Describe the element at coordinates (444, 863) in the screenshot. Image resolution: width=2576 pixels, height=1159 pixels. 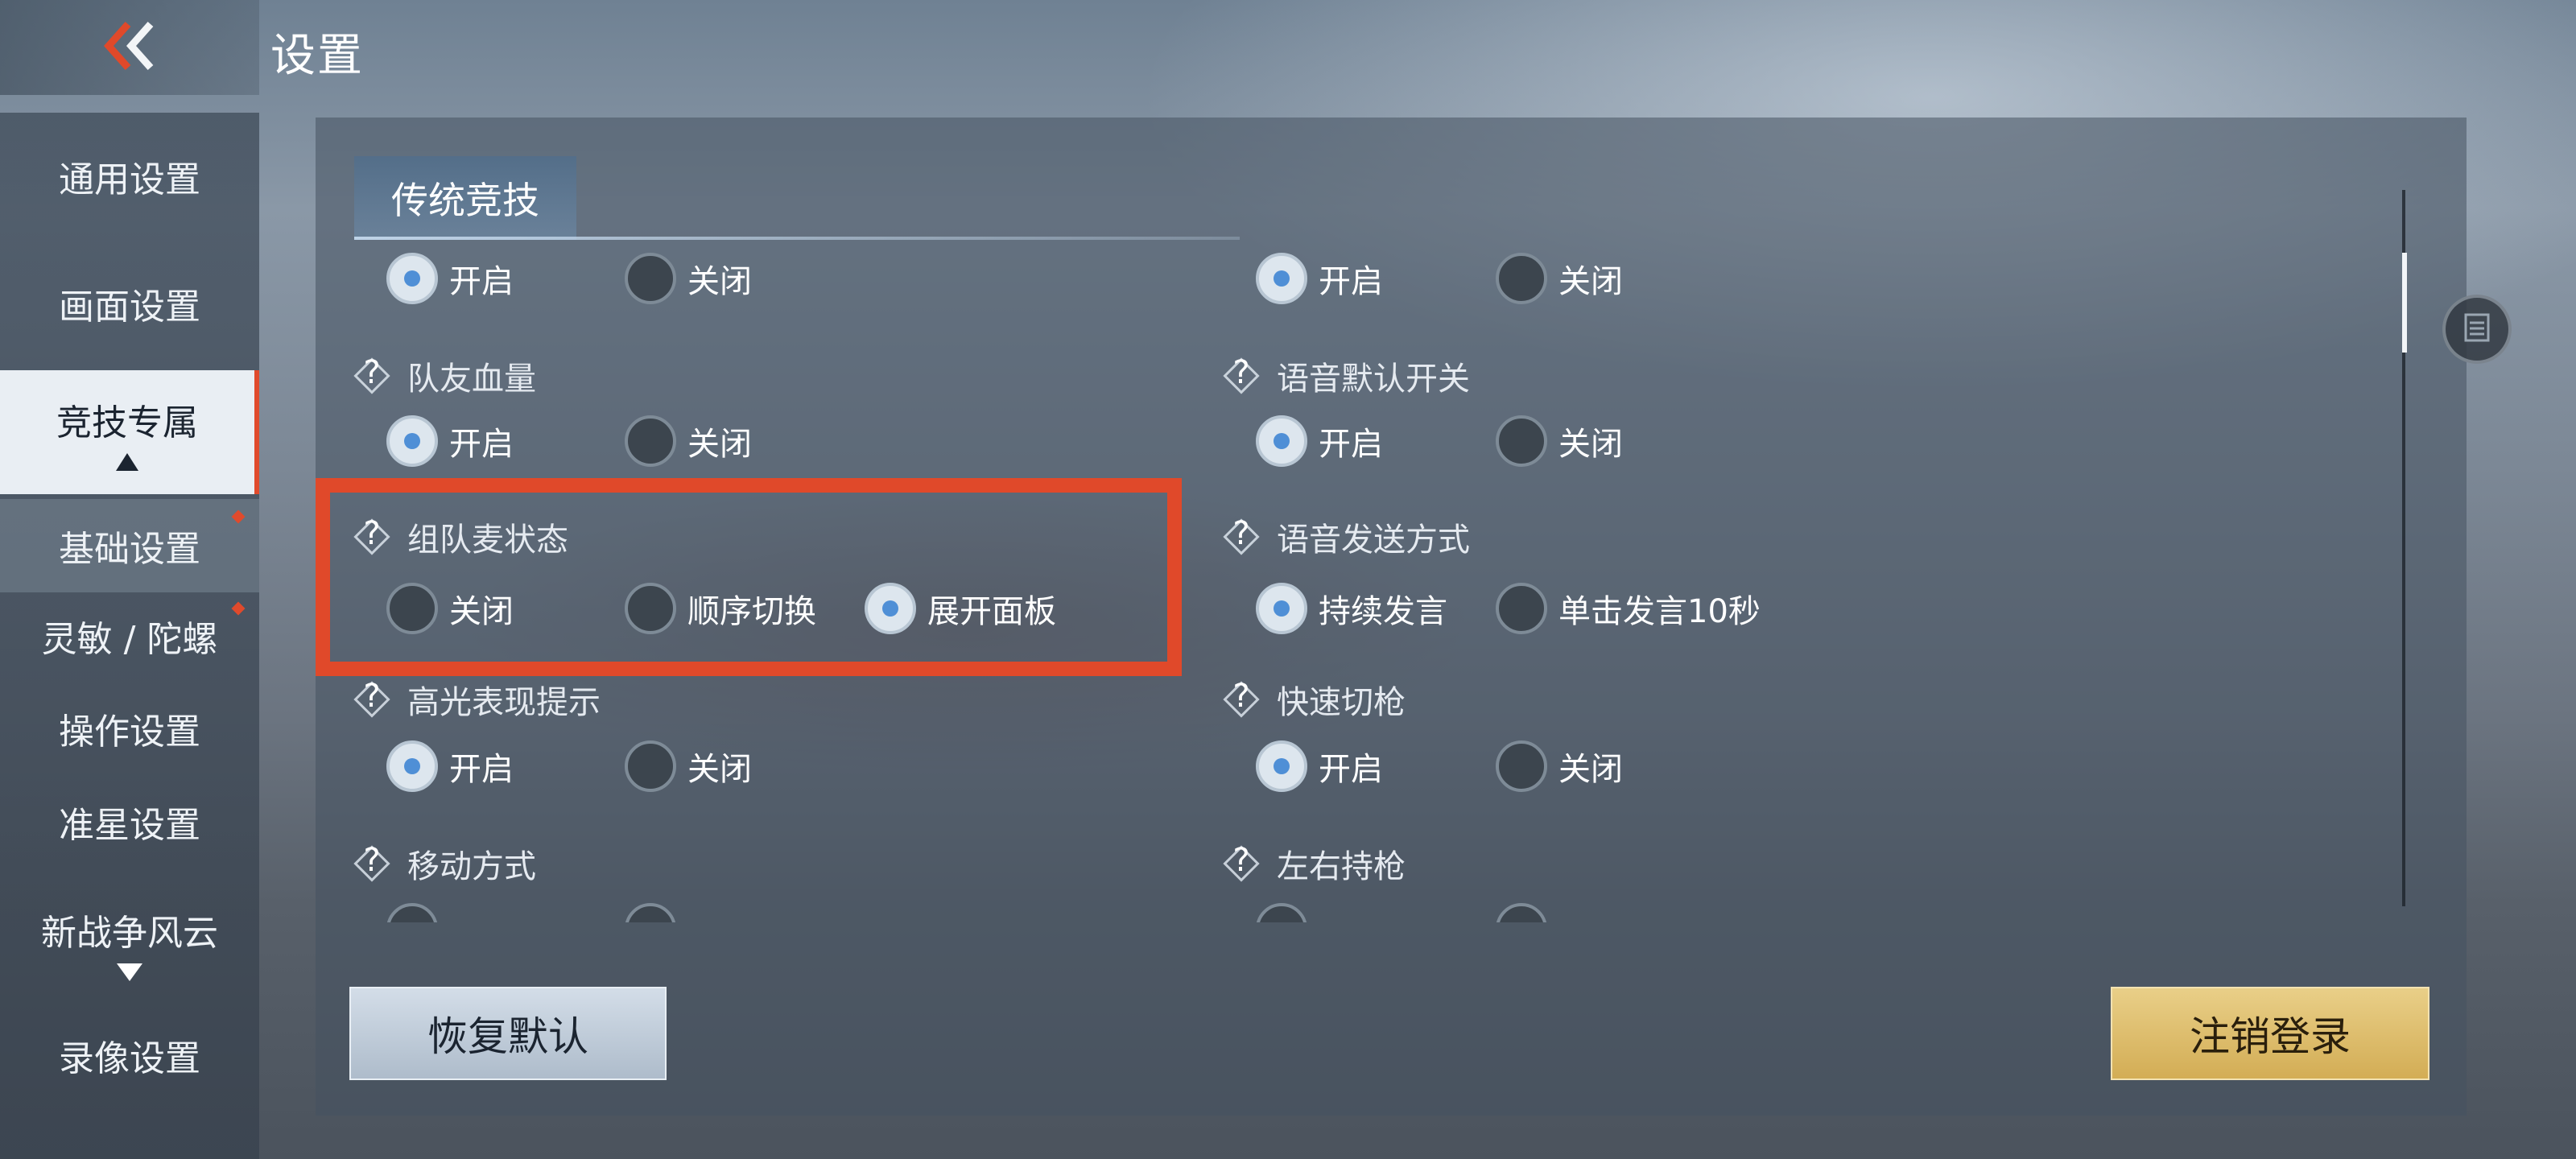
I see `move-mode-label: ? 移动方式` at that location.